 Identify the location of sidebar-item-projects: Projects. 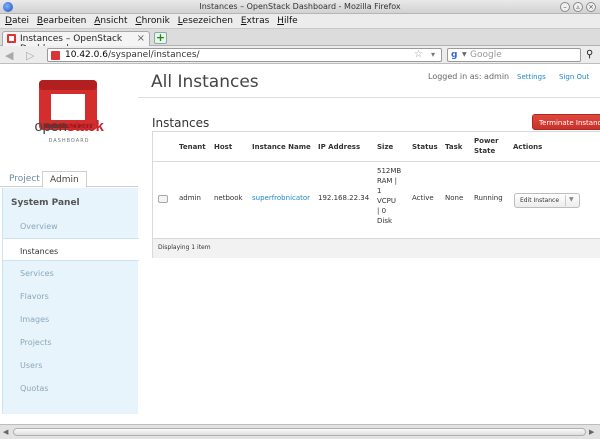
(71, 341).